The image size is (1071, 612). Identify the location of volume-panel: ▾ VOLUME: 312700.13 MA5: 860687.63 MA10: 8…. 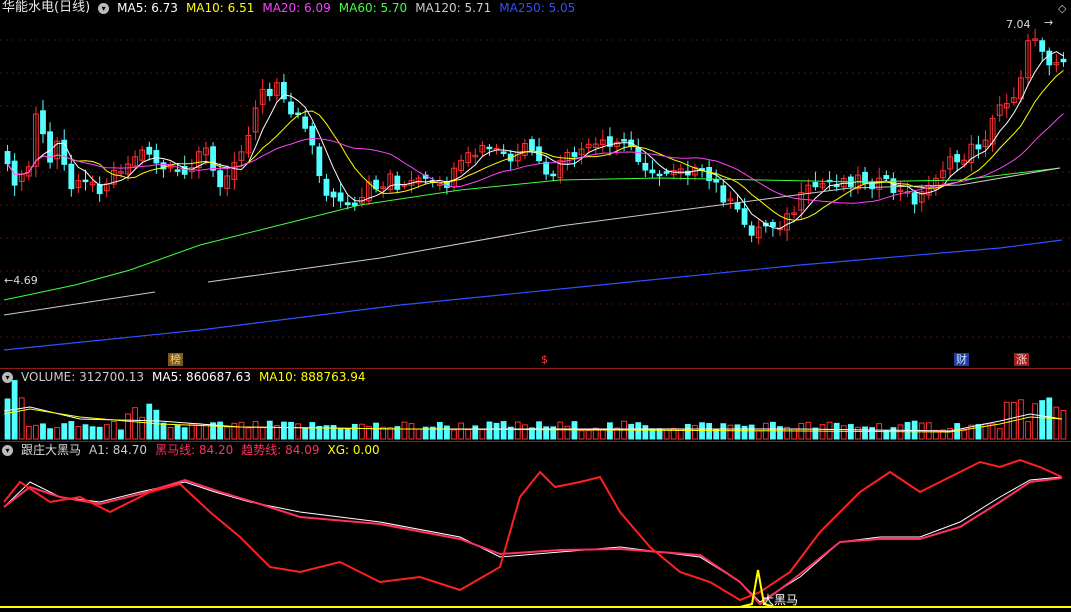
(535, 405).